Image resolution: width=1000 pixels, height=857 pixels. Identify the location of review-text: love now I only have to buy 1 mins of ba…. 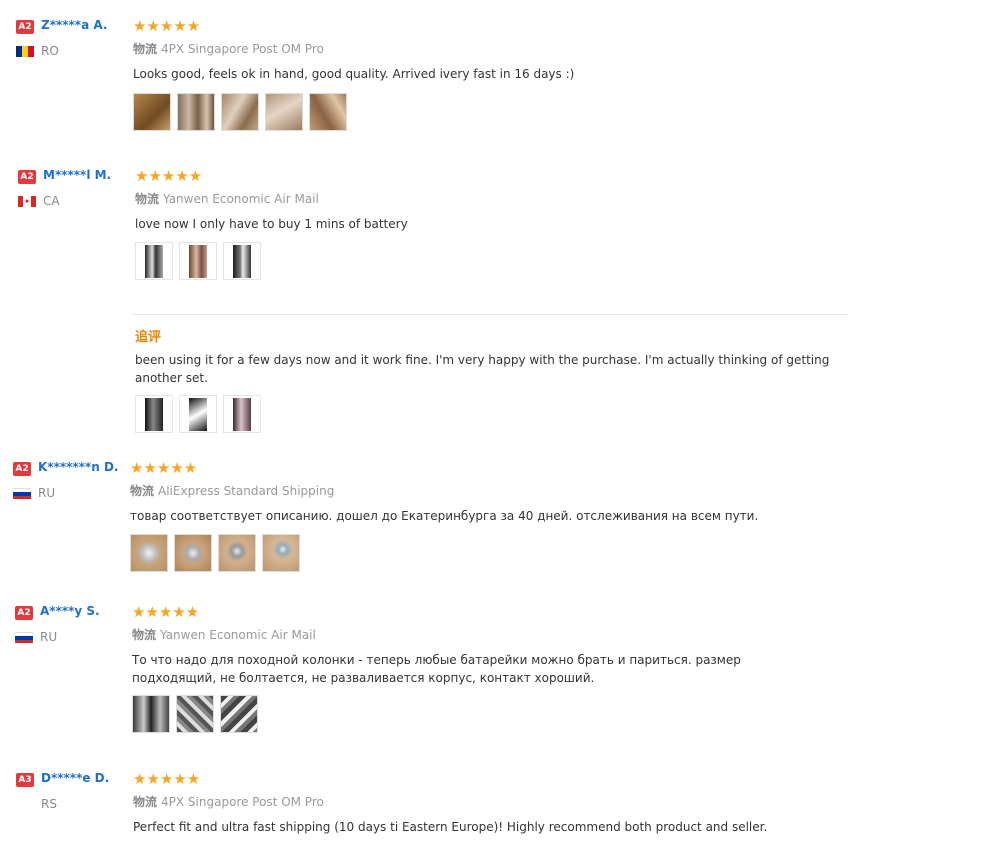
(271, 224).